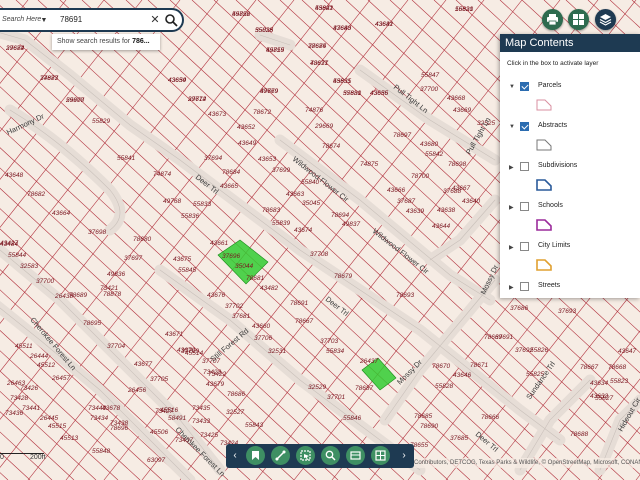 This screenshot has width=640, height=480. Describe the element at coordinates (133, 258) in the screenshot. I see `parcel-label: 37697` at that location.